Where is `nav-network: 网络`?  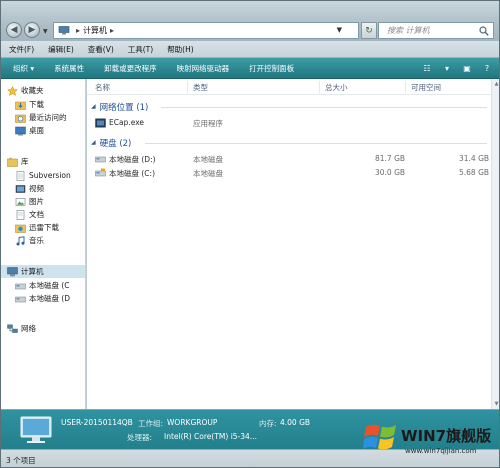
nav-network: 网络 is located at coordinates (43, 328).